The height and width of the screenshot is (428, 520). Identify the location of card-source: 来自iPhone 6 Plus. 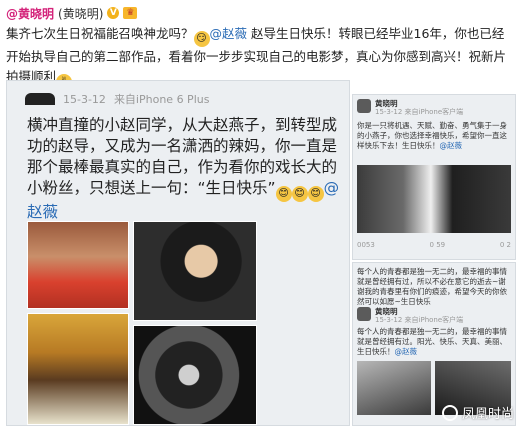
(161, 99).